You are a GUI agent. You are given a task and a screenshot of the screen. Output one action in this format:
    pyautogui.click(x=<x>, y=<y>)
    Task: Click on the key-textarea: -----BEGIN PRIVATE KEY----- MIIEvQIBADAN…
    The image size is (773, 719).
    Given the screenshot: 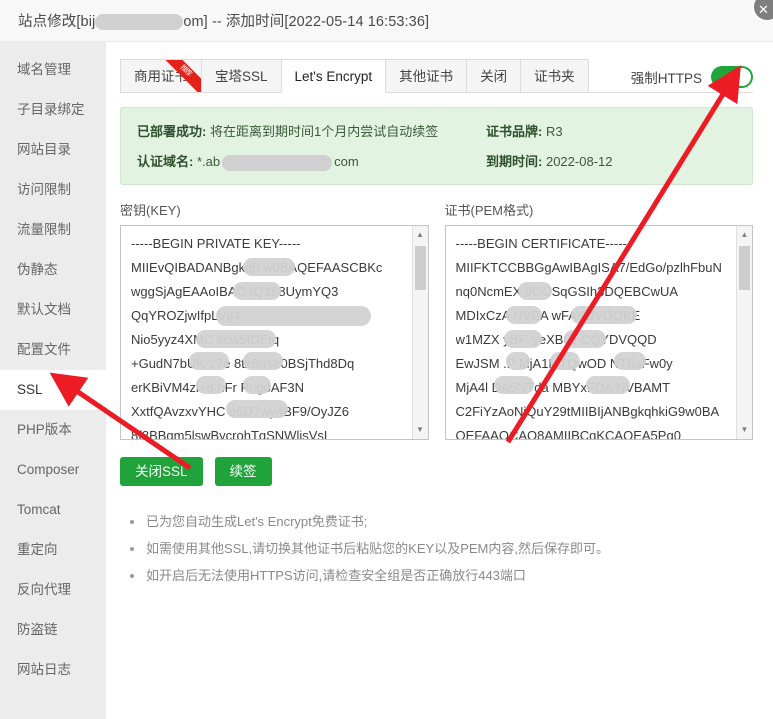 What is the action you would take?
    pyautogui.click(x=274, y=332)
    